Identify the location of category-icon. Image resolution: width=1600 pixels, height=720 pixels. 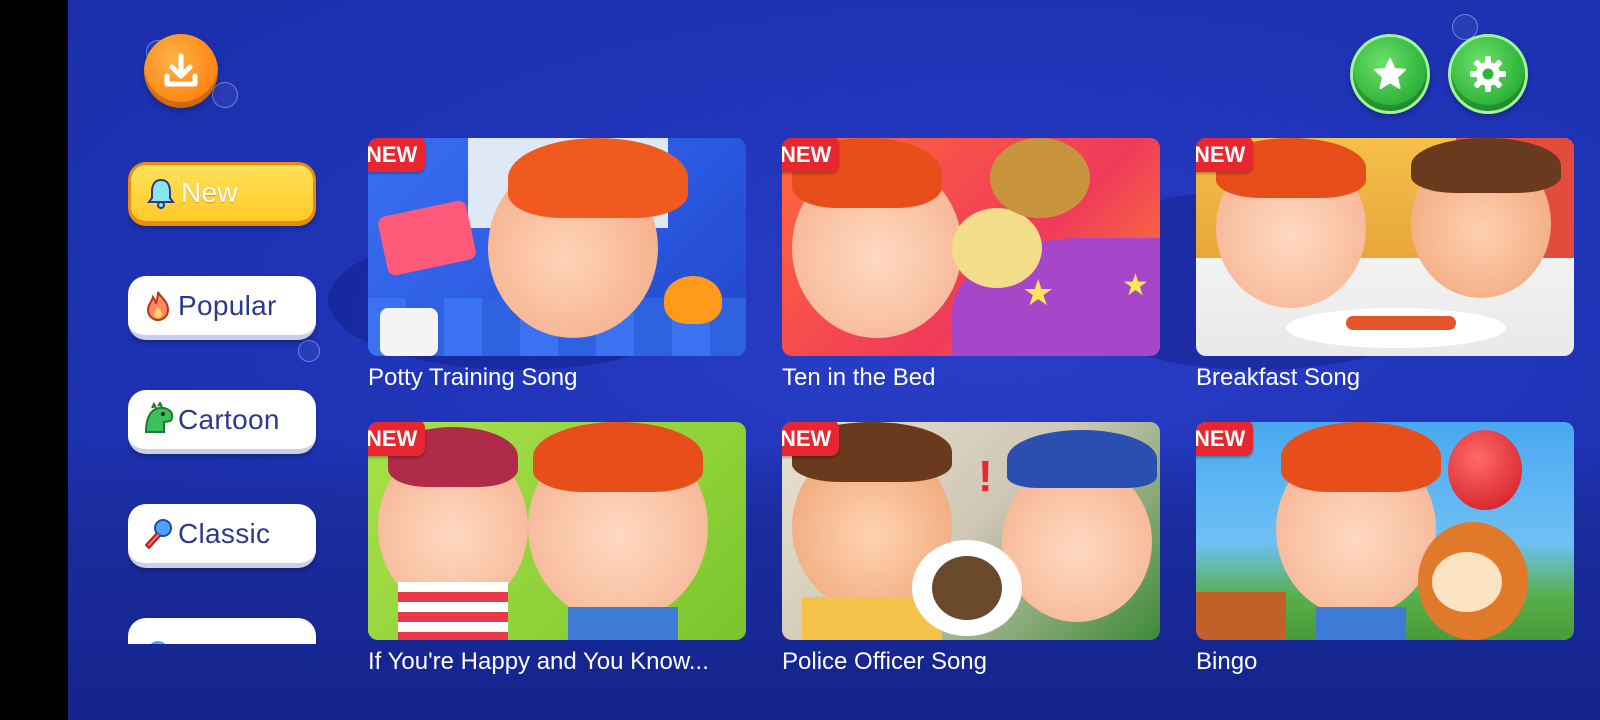
(158, 637).